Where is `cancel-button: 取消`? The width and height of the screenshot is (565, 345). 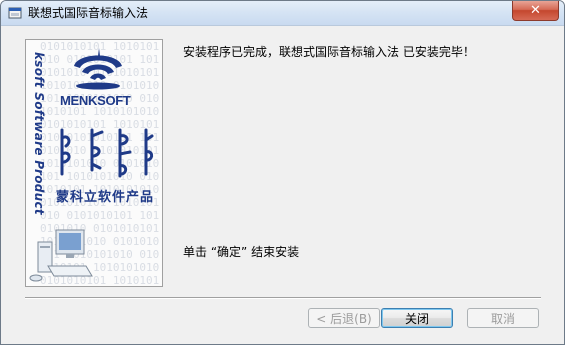
cancel-button: 取消 is located at coordinates (503, 318).